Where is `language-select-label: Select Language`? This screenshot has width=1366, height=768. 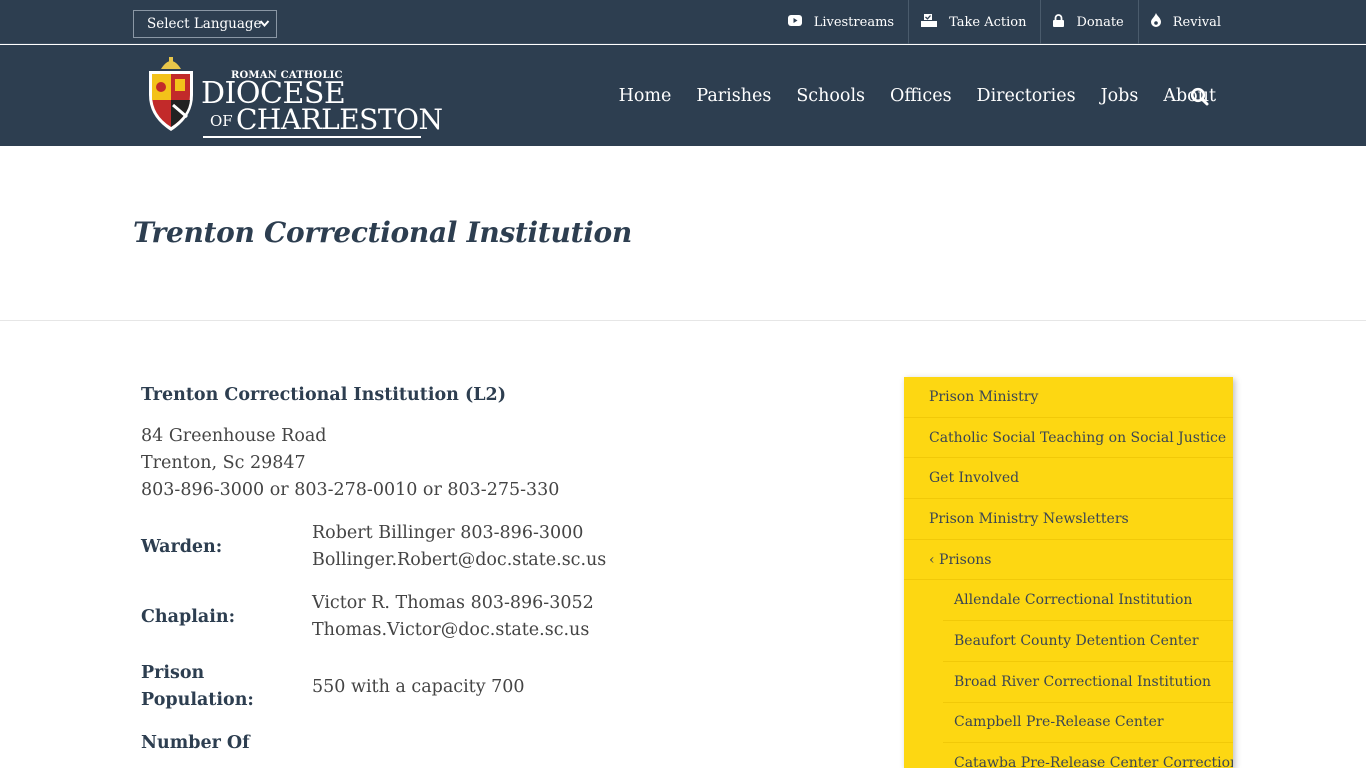 language-select-label: Select Language is located at coordinates (204, 24).